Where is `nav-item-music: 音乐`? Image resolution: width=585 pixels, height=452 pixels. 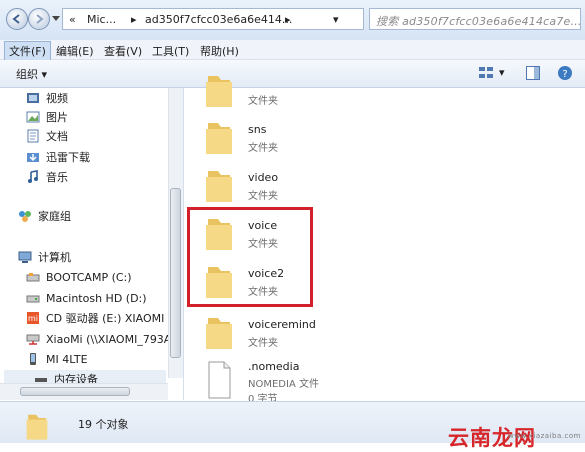 nav-item-music: 音乐 is located at coordinates (47, 177).